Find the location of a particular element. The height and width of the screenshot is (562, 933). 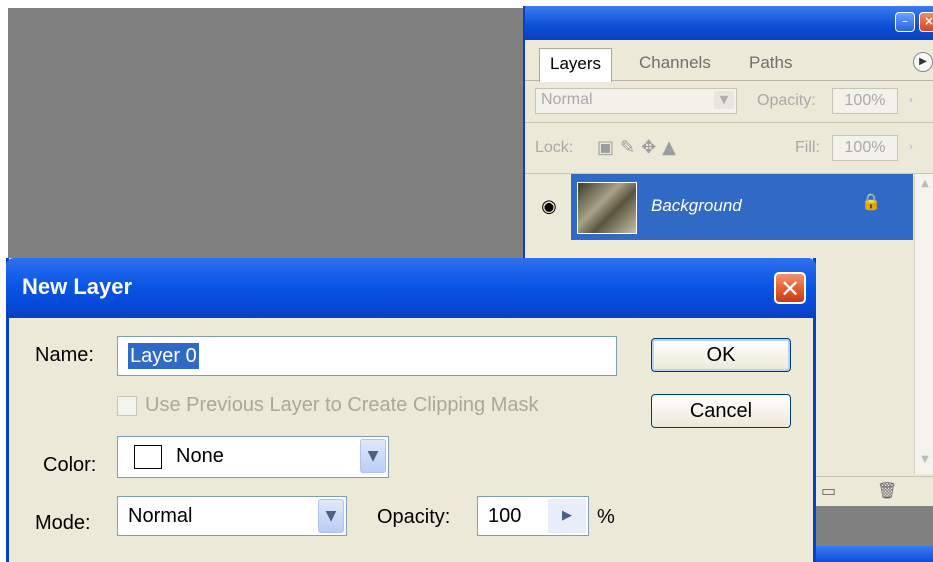

color-swatch is located at coordinates (148, 457).